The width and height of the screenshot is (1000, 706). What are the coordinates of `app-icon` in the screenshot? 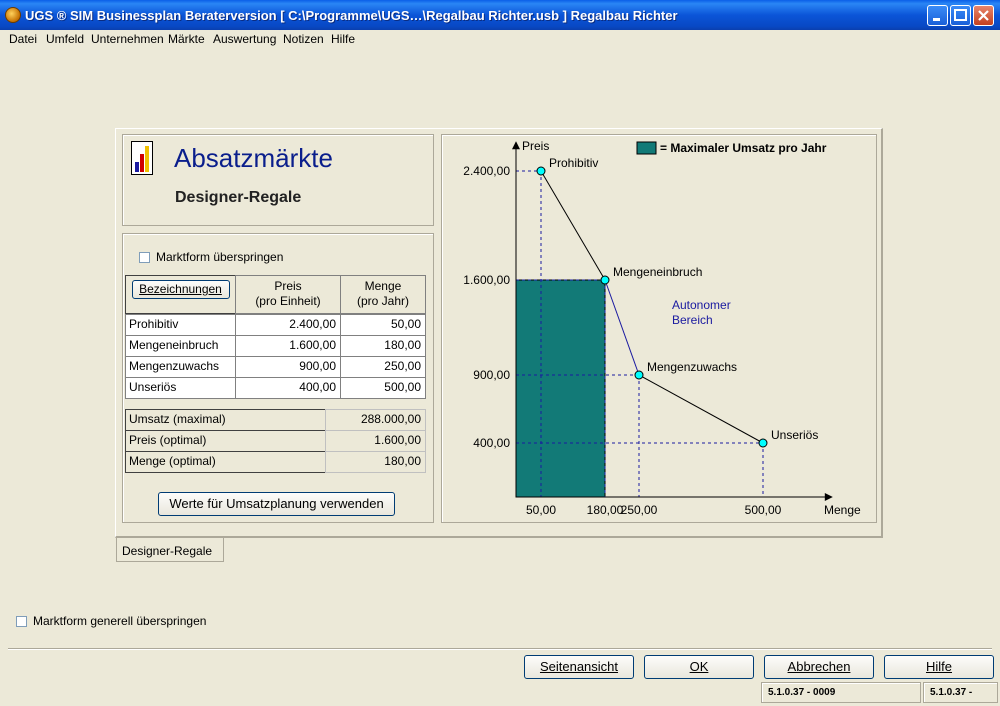 It's located at (13, 15).